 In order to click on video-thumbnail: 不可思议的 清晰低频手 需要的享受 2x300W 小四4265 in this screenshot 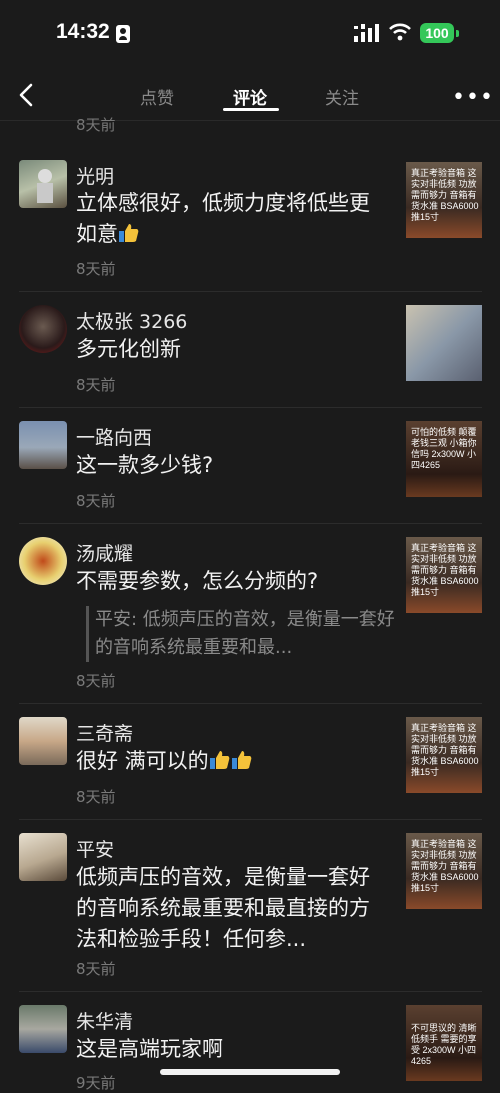, I will do `click(444, 1043)`.